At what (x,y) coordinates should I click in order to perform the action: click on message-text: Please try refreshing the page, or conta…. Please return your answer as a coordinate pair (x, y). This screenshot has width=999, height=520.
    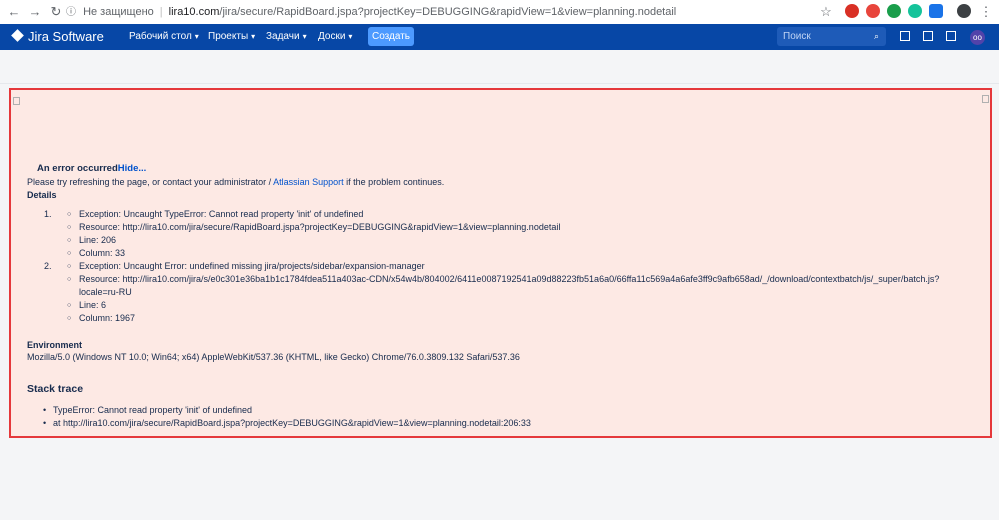
    Looking at the image, I should click on (150, 182).